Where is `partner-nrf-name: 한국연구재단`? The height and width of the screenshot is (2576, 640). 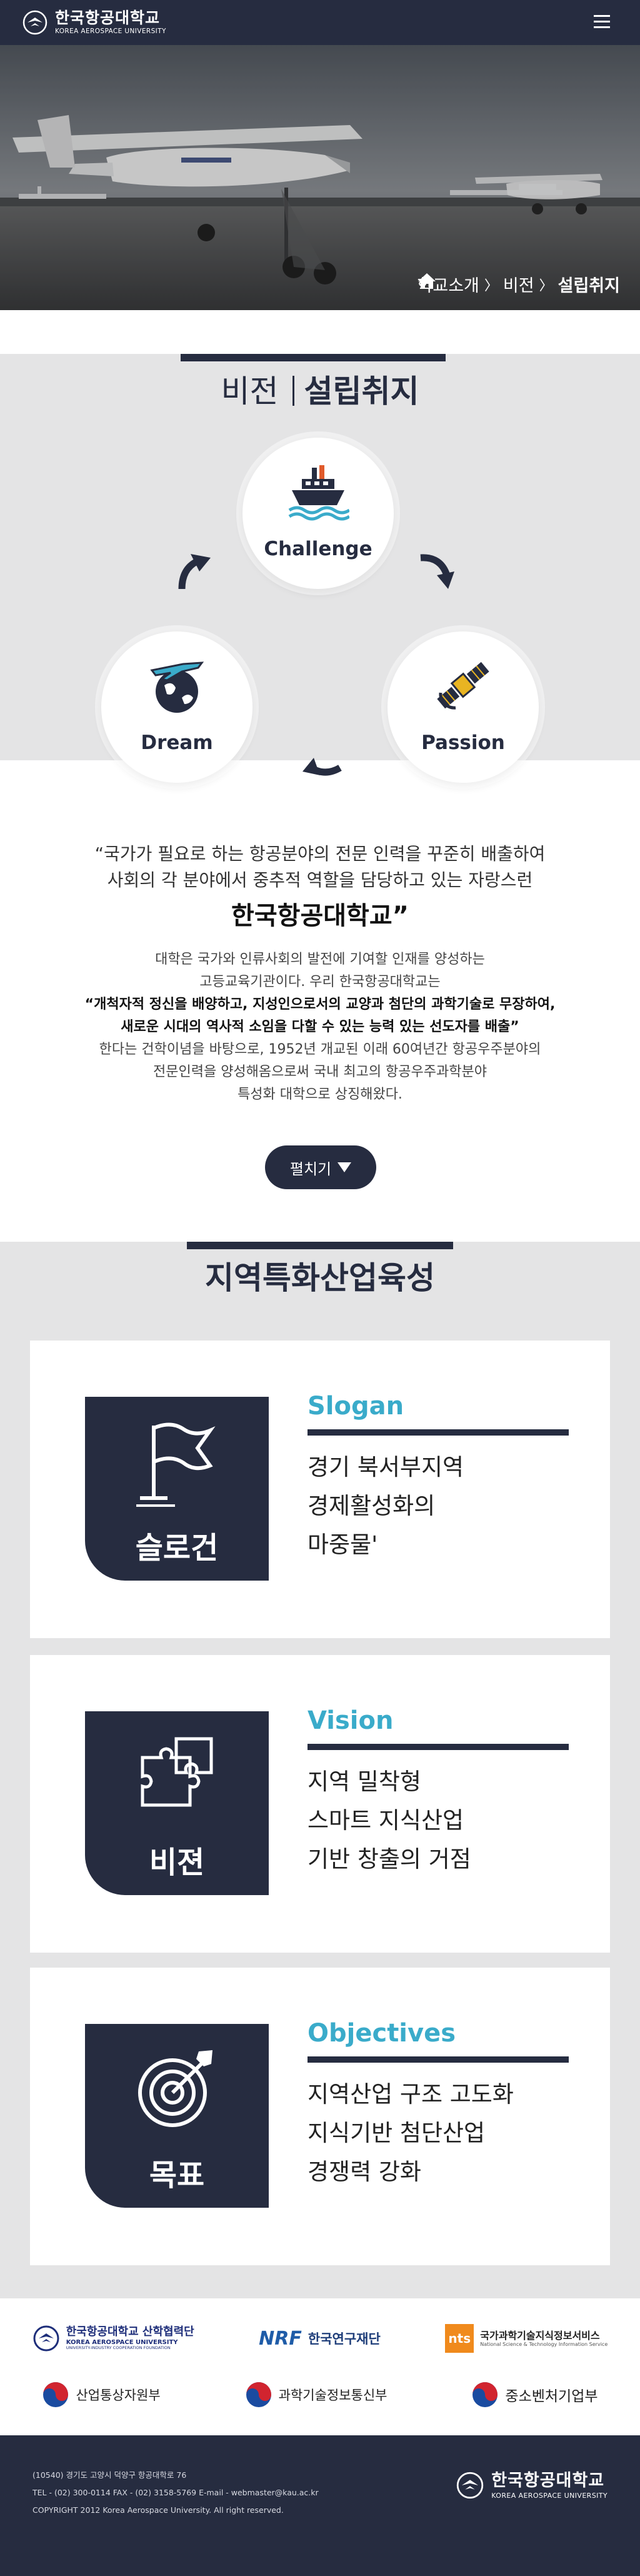
partner-nrf-name: 한국연구재단 is located at coordinates (344, 2339).